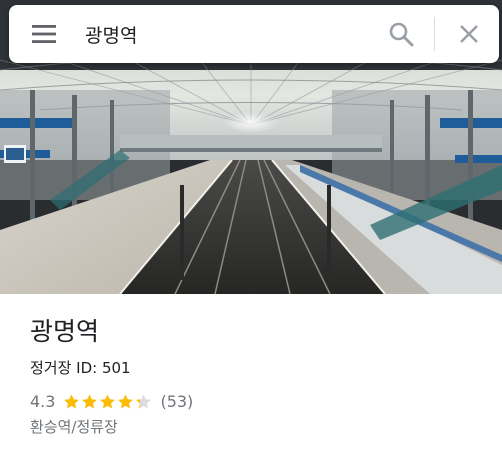 The height and width of the screenshot is (454, 502). What do you see at coordinates (176, 401) in the screenshot?
I see `review-count: (53)` at bounding box center [176, 401].